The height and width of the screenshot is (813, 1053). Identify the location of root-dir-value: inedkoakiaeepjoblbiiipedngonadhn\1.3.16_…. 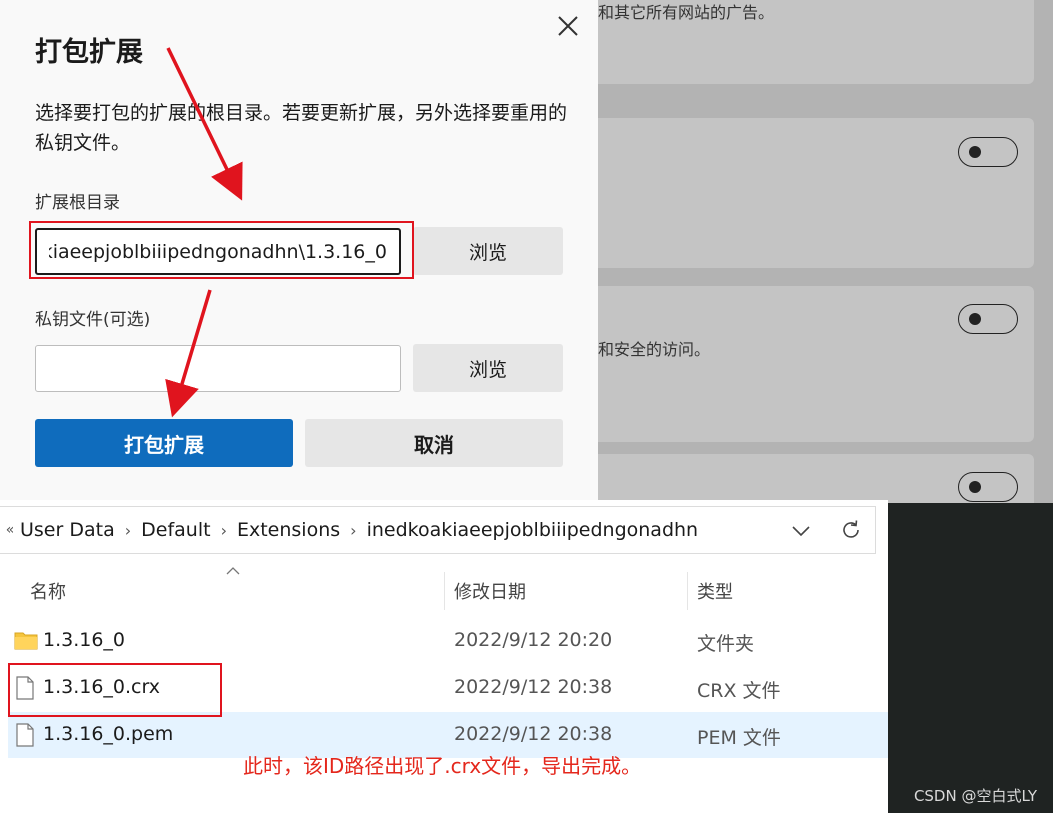
(218, 251).